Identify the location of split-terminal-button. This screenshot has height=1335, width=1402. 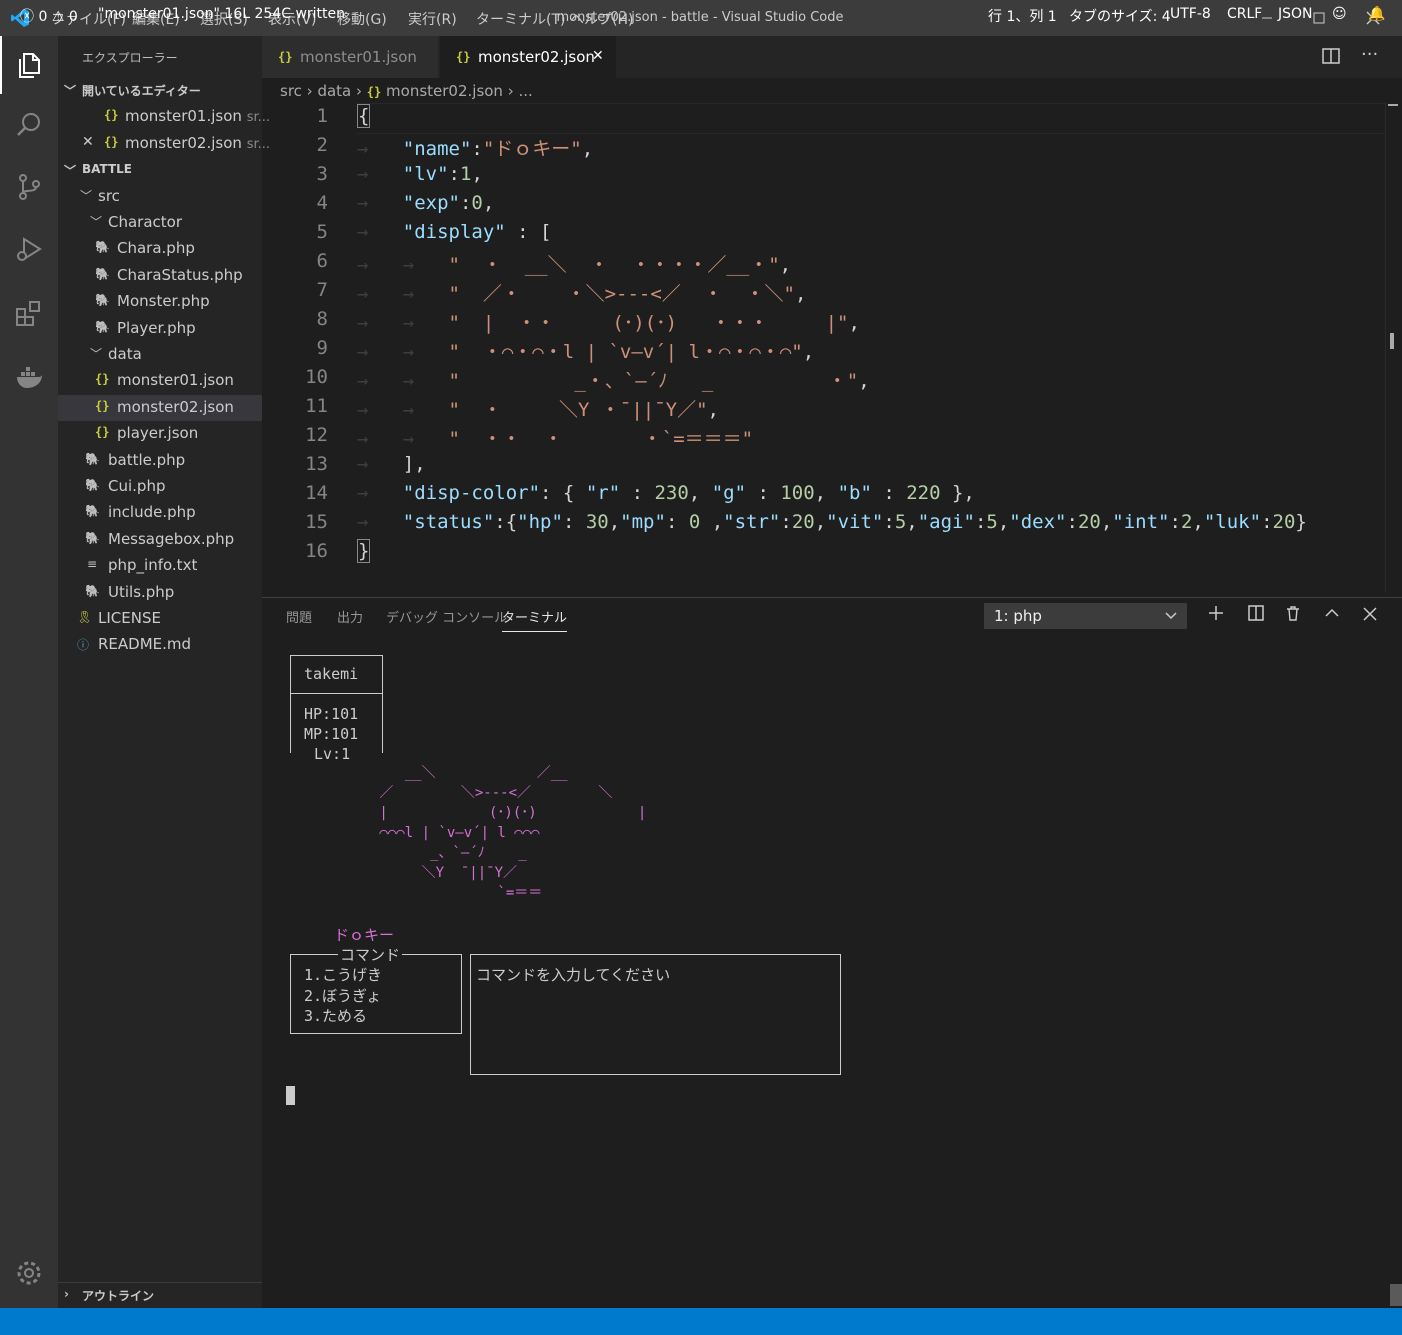
(1256, 616).